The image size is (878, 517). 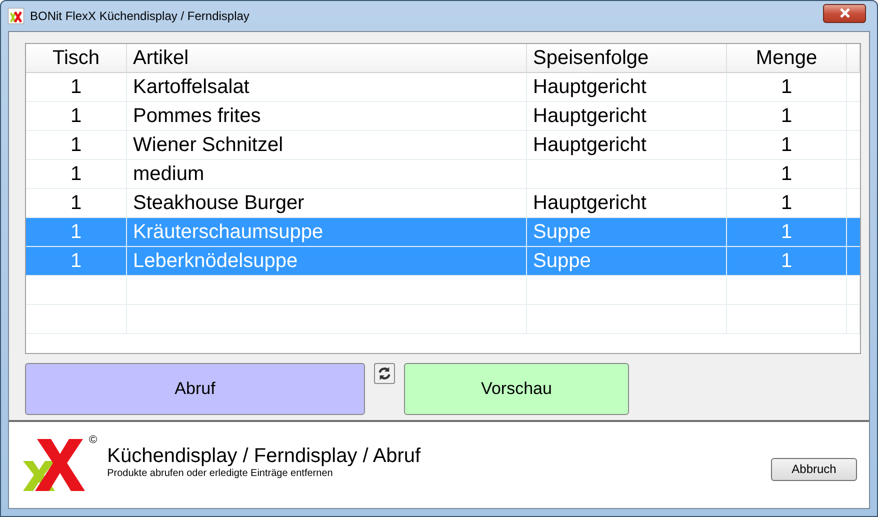 What do you see at coordinates (327, 145) in the screenshot?
I see `table-cell: Wiener Schnitzel` at bounding box center [327, 145].